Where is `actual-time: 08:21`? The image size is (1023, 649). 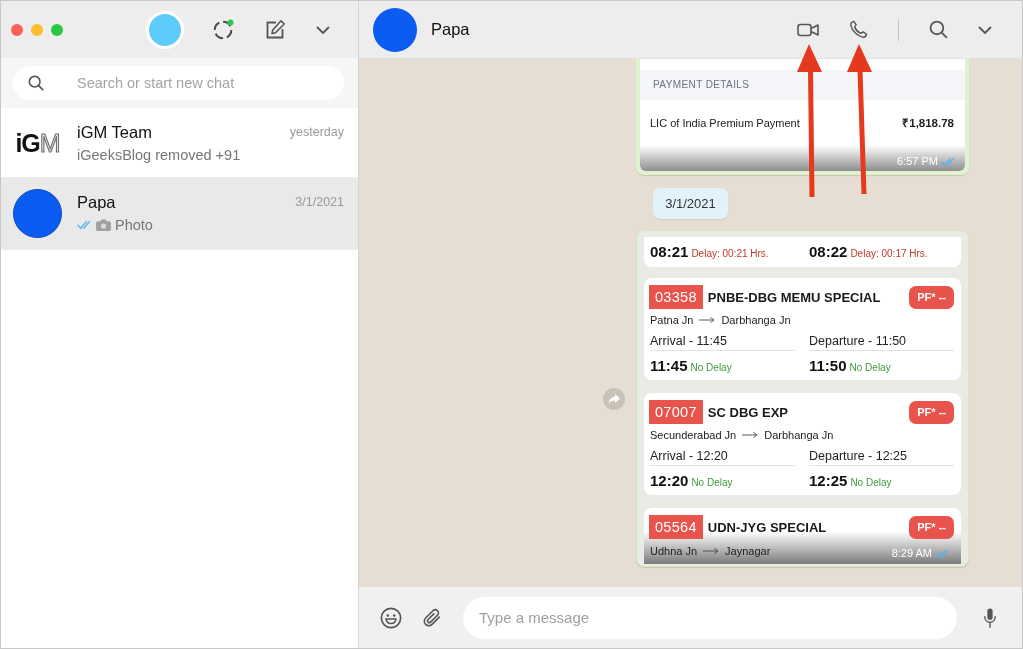 actual-time: 08:21 is located at coordinates (669, 252).